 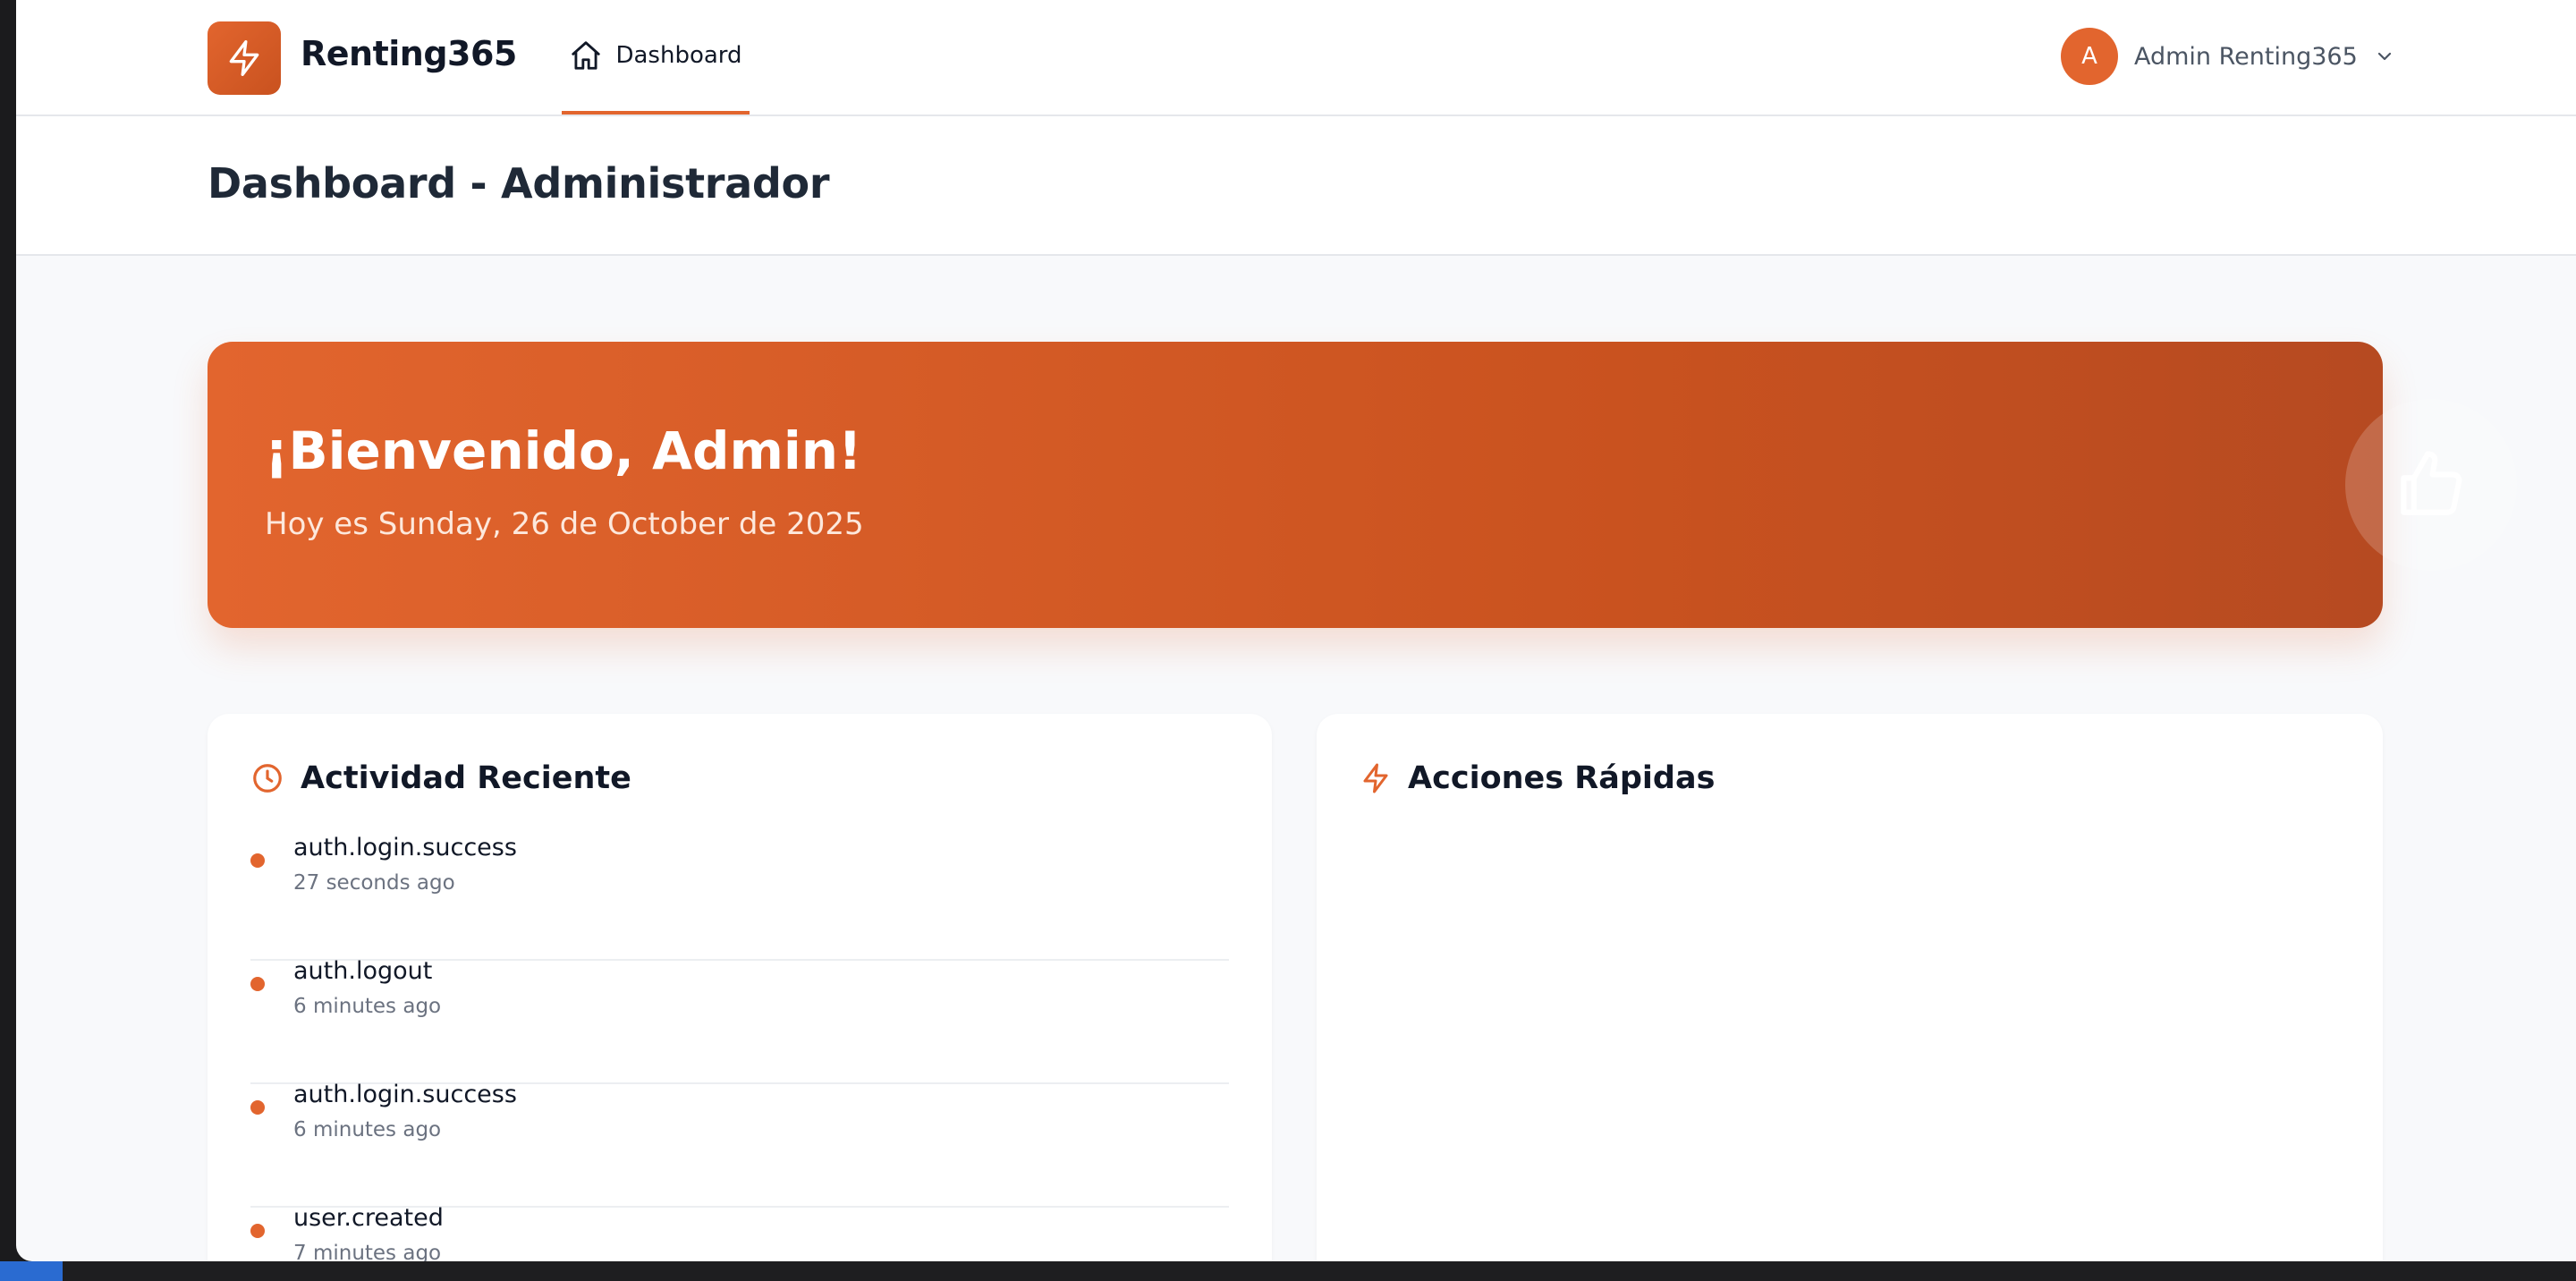 What do you see at coordinates (739, 1144) in the screenshot?
I see `activity-item: auth.login.success 6 minutes ago` at bounding box center [739, 1144].